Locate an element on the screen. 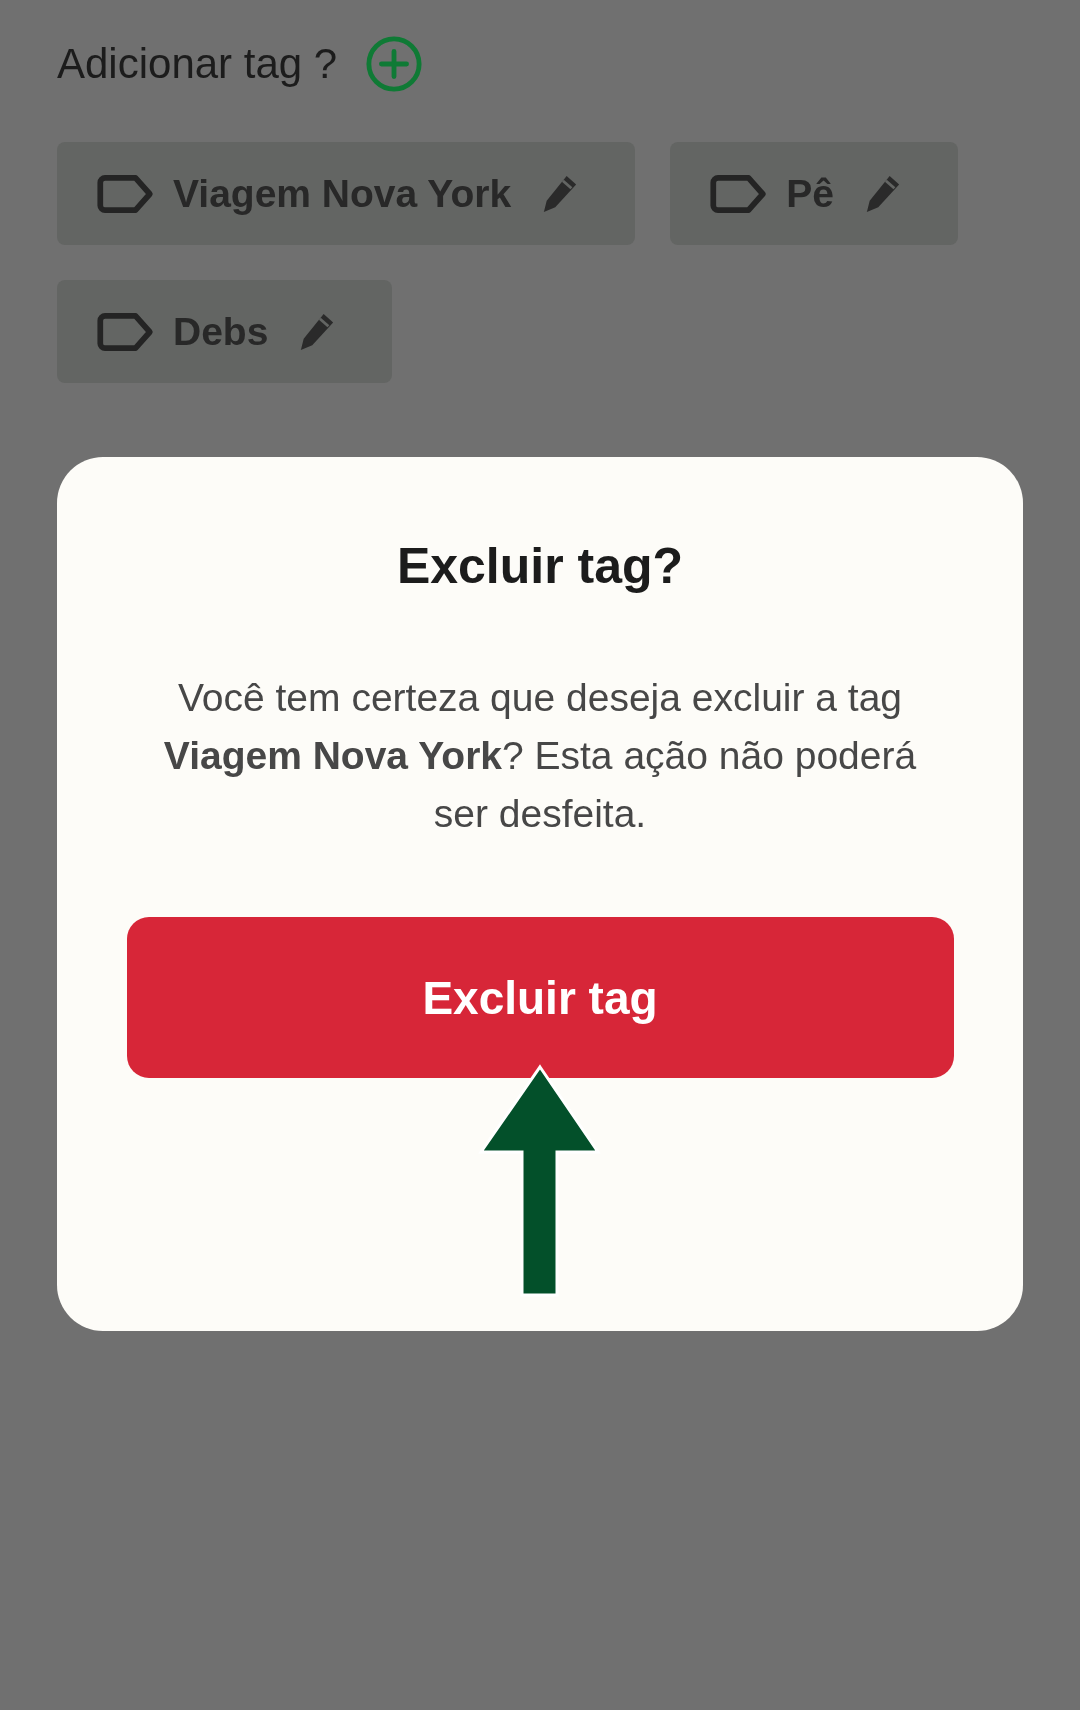 This screenshot has width=1080, height=1710. dialog-message: Você tem certeza que deseja excluir a tag Viagem Nova York? Esta ação não poderá ser desfeita. is located at coordinates (540, 756).